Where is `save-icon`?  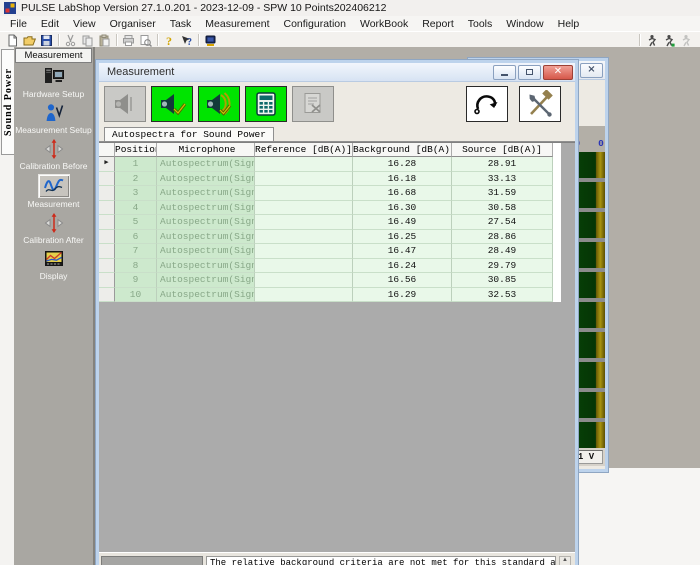
save-icon is located at coordinates (46, 40).